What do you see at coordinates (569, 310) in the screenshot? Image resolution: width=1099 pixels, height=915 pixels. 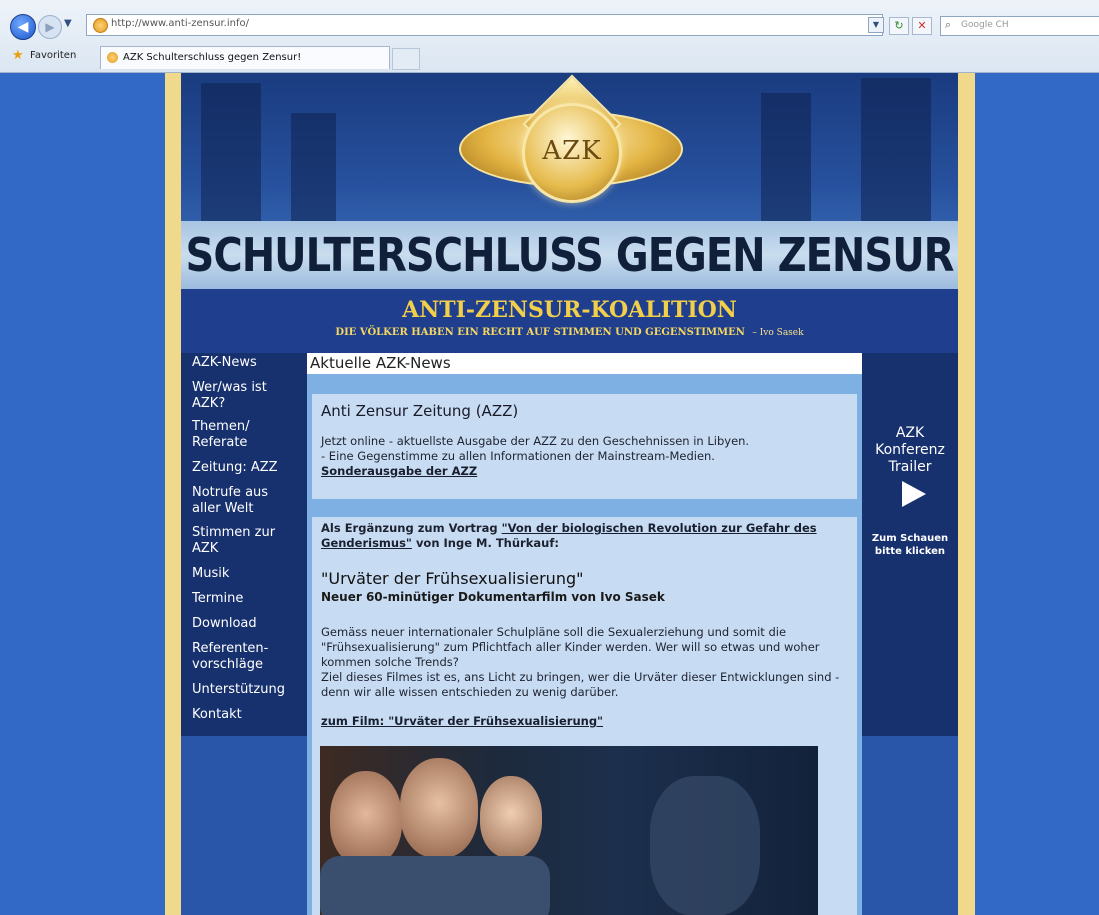 I see `koalition-title: ANTI-ZENSUR-KOALITION` at bounding box center [569, 310].